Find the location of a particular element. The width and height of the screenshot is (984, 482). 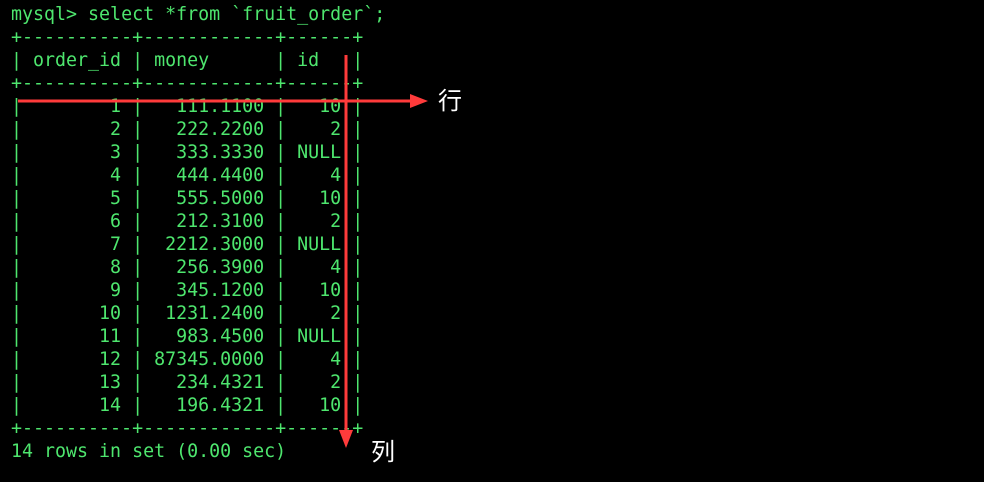

table-row: | 4 | 444.4400 | 4 | is located at coordinates (187, 175).